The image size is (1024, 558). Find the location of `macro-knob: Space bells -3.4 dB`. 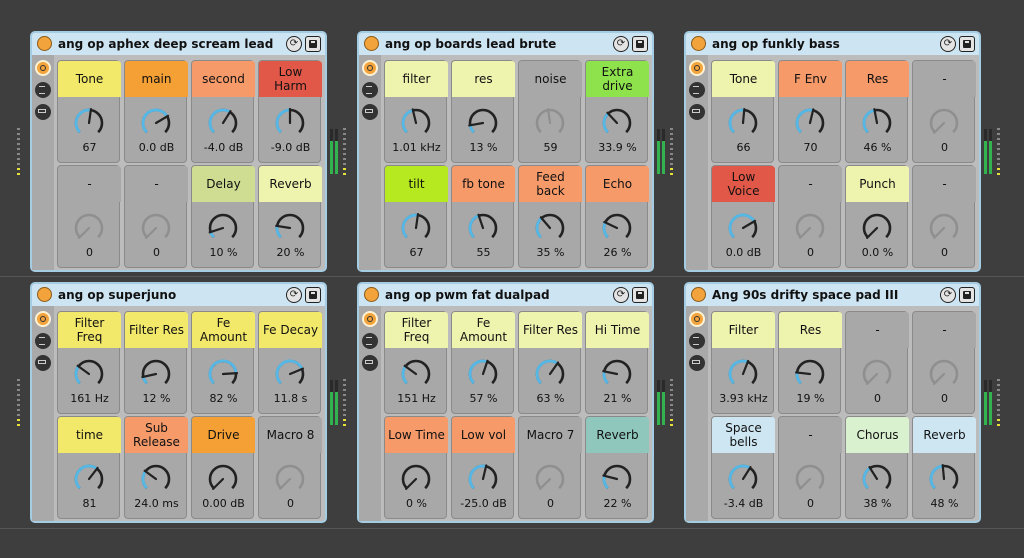

macro-knob: Space bells -3.4 dB is located at coordinates (743, 467).